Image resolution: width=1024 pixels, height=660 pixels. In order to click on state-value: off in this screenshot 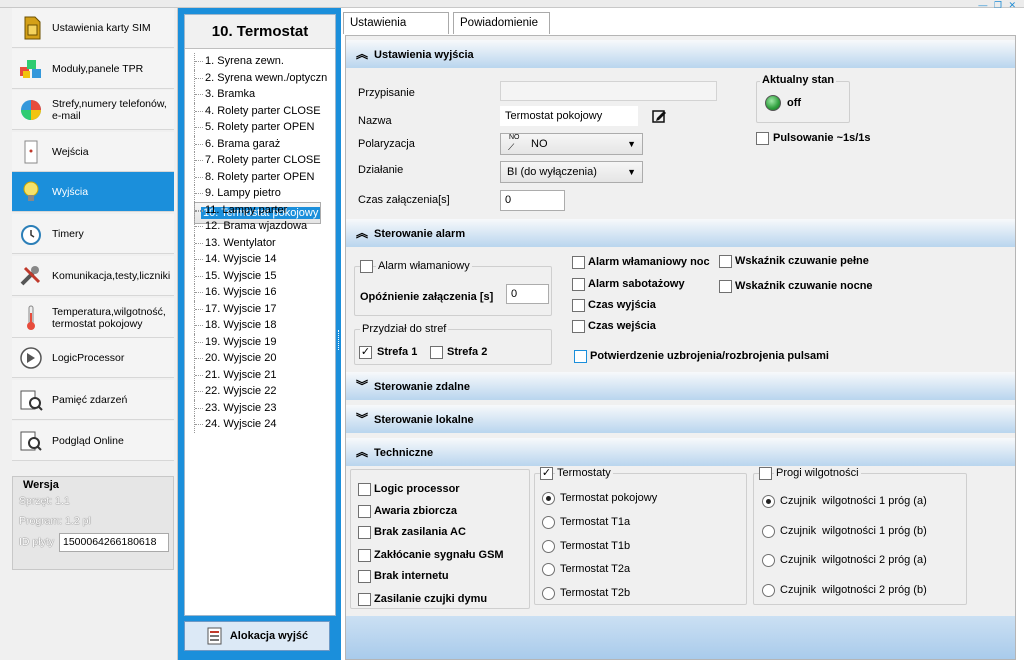, I will do `click(794, 103)`.